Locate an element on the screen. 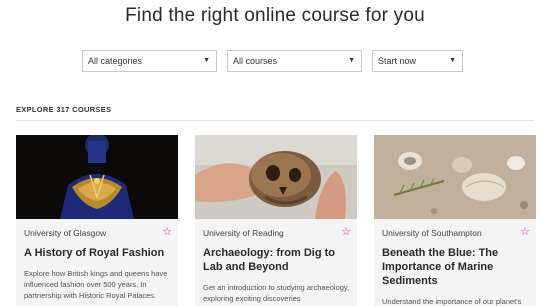 The height and width of the screenshot is (306, 550). course-image-marine-sediments is located at coordinates (455, 177).